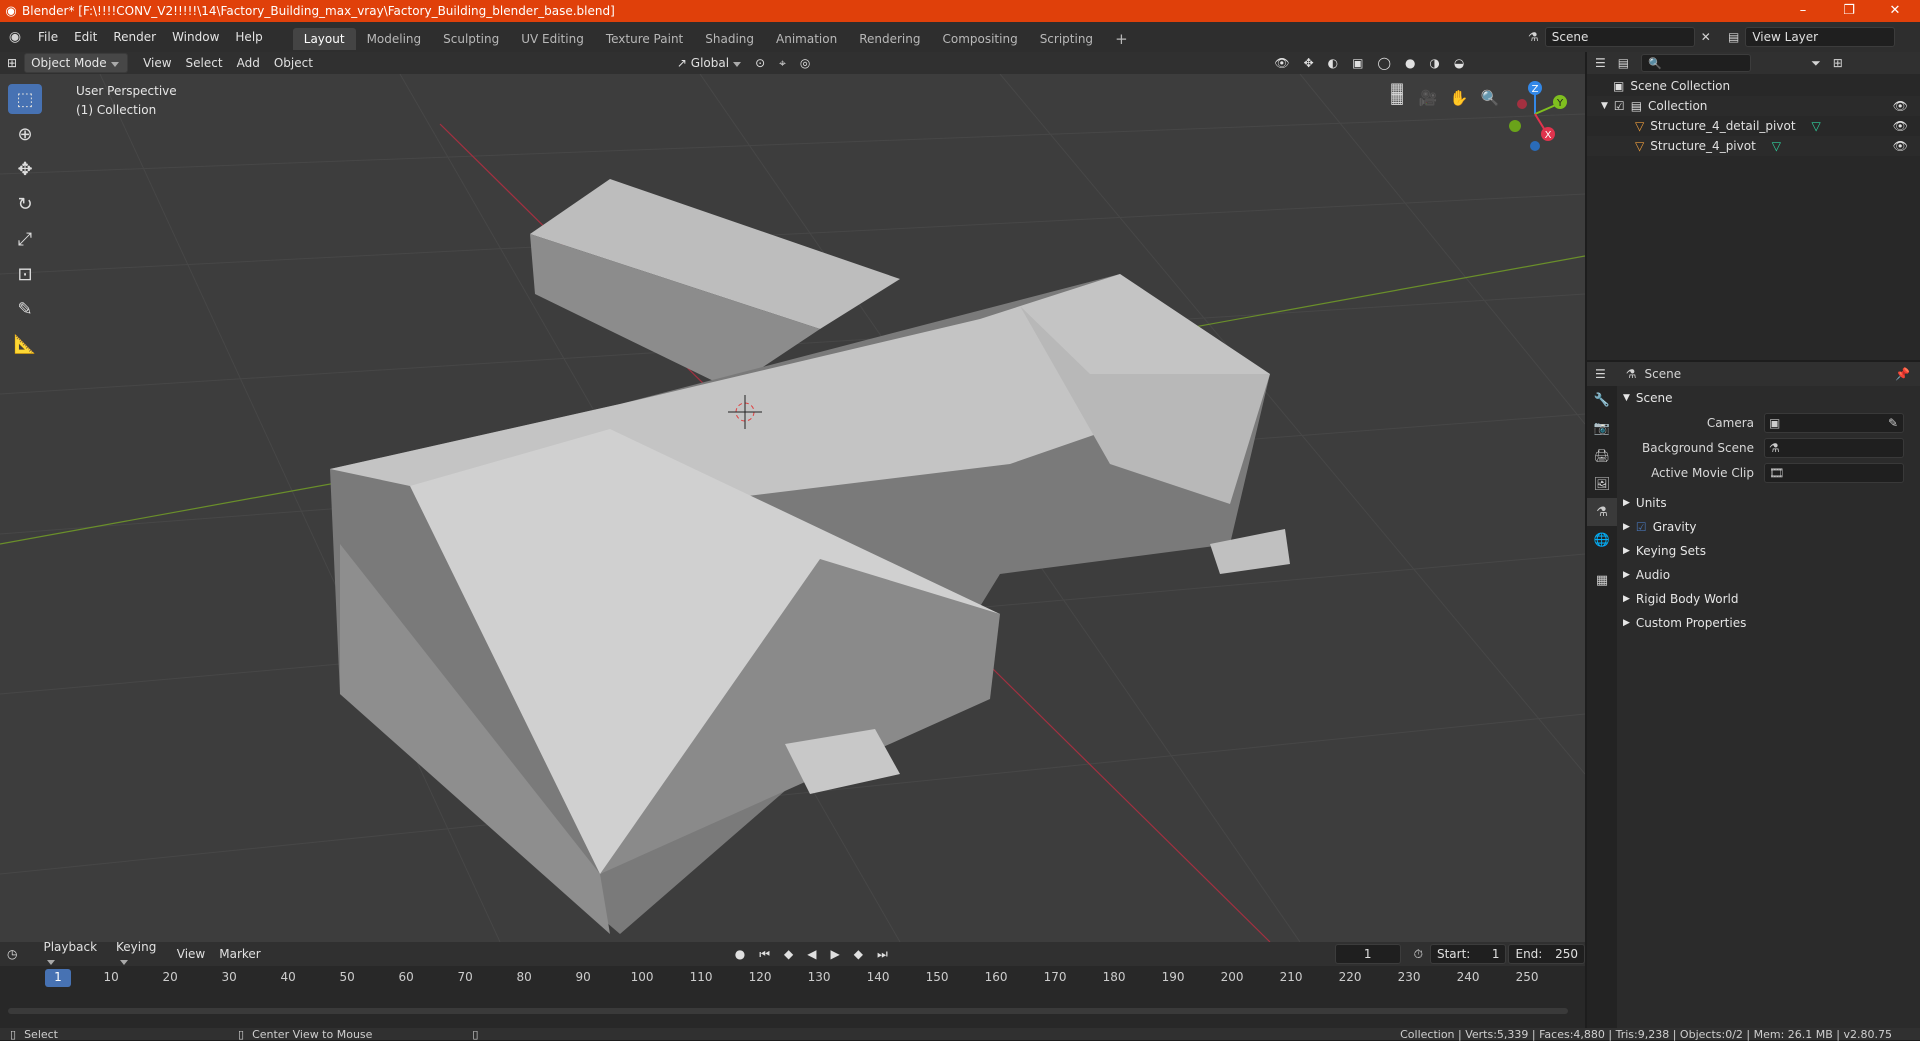 The height and width of the screenshot is (1041, 1920). What do you see at coordinates (1619, 37) in the screenshot?
I see `scene-field: Scene` at bounding box center [1619, 37].